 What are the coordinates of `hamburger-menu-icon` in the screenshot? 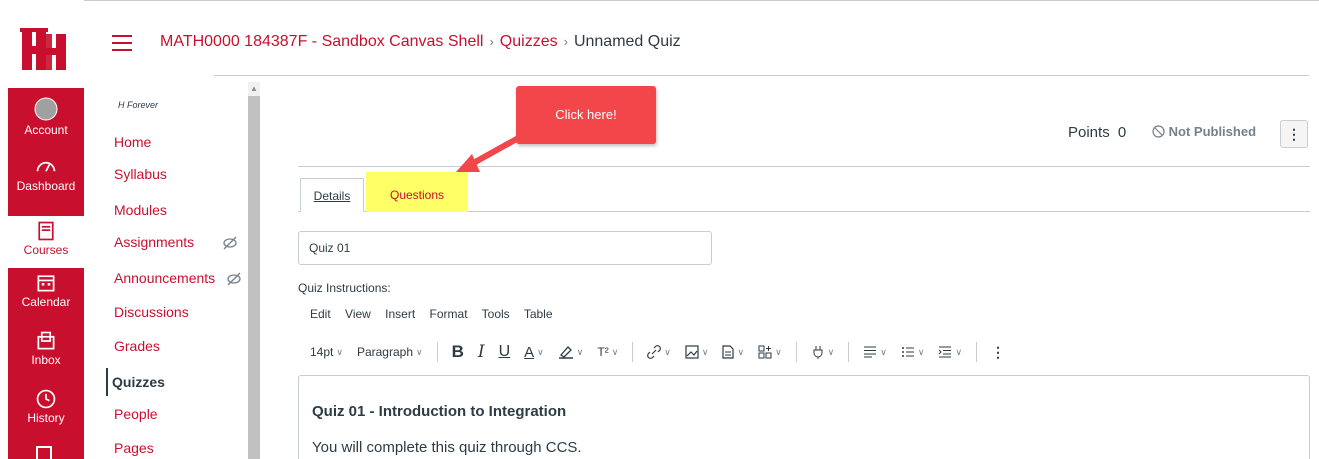 It's located at (122, 43).